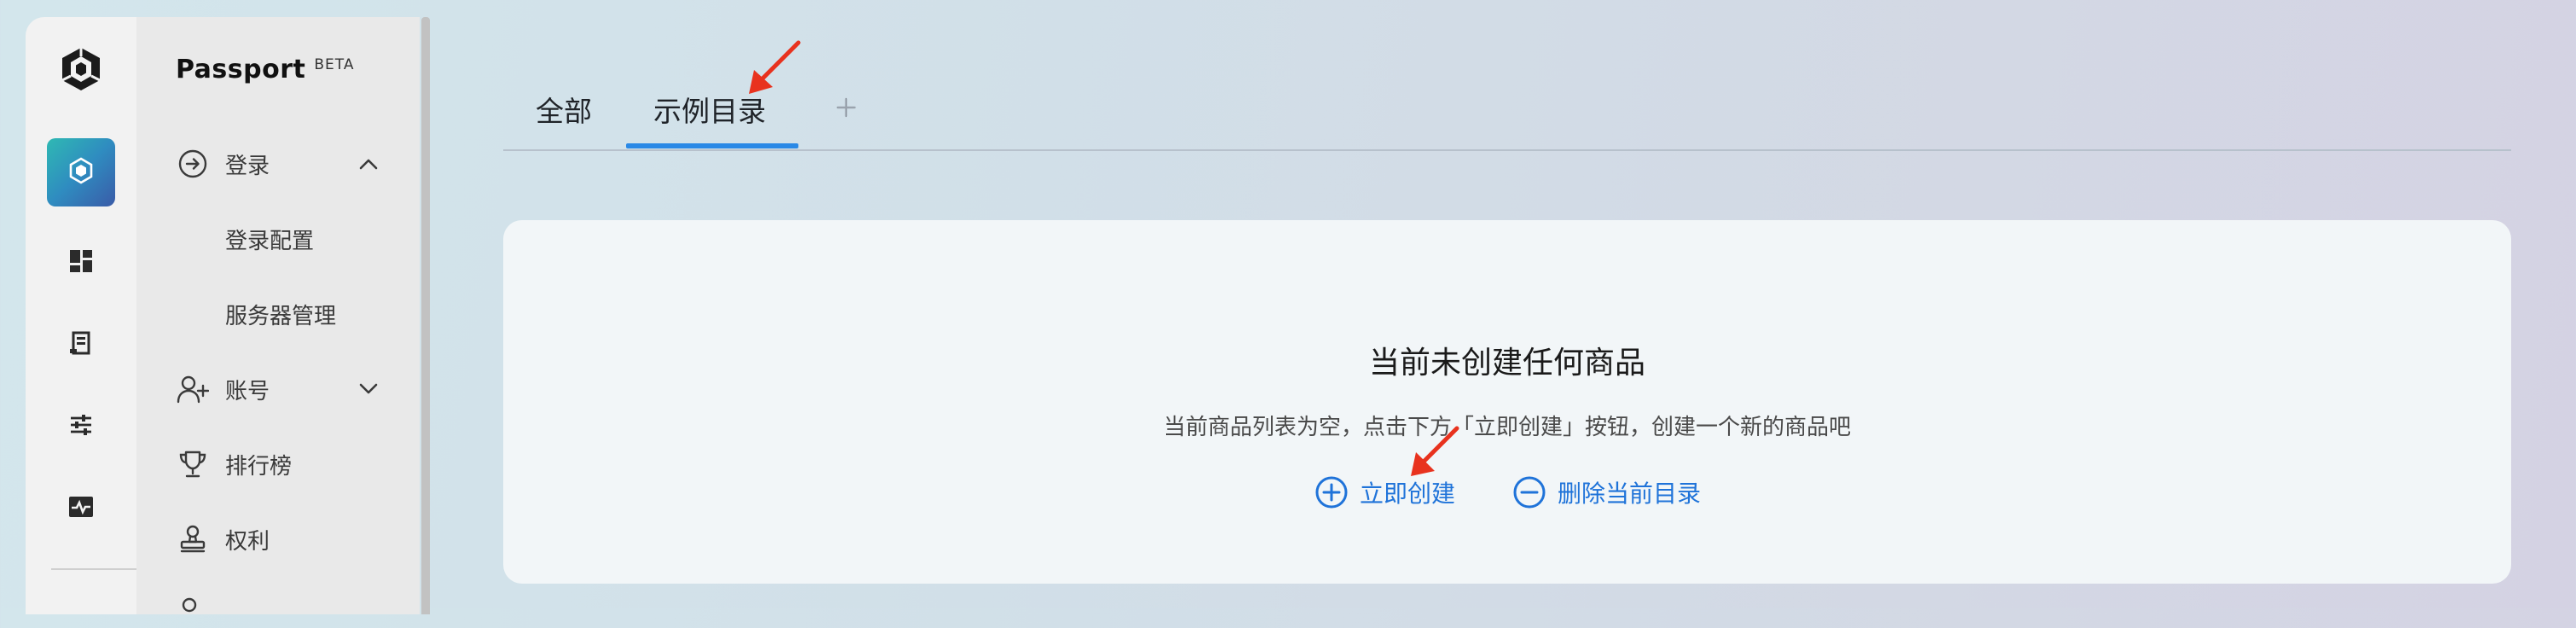  Describe the element at coordinates (93, 569) in the screenshot. I see `rail-divider` at that location.